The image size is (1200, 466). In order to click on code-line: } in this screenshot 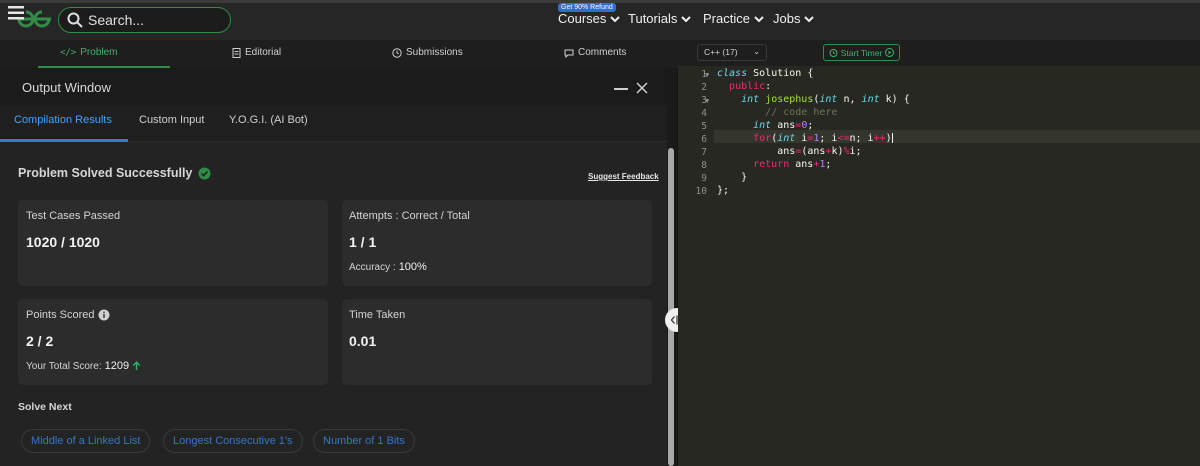, I will do `click(732, 177)`.